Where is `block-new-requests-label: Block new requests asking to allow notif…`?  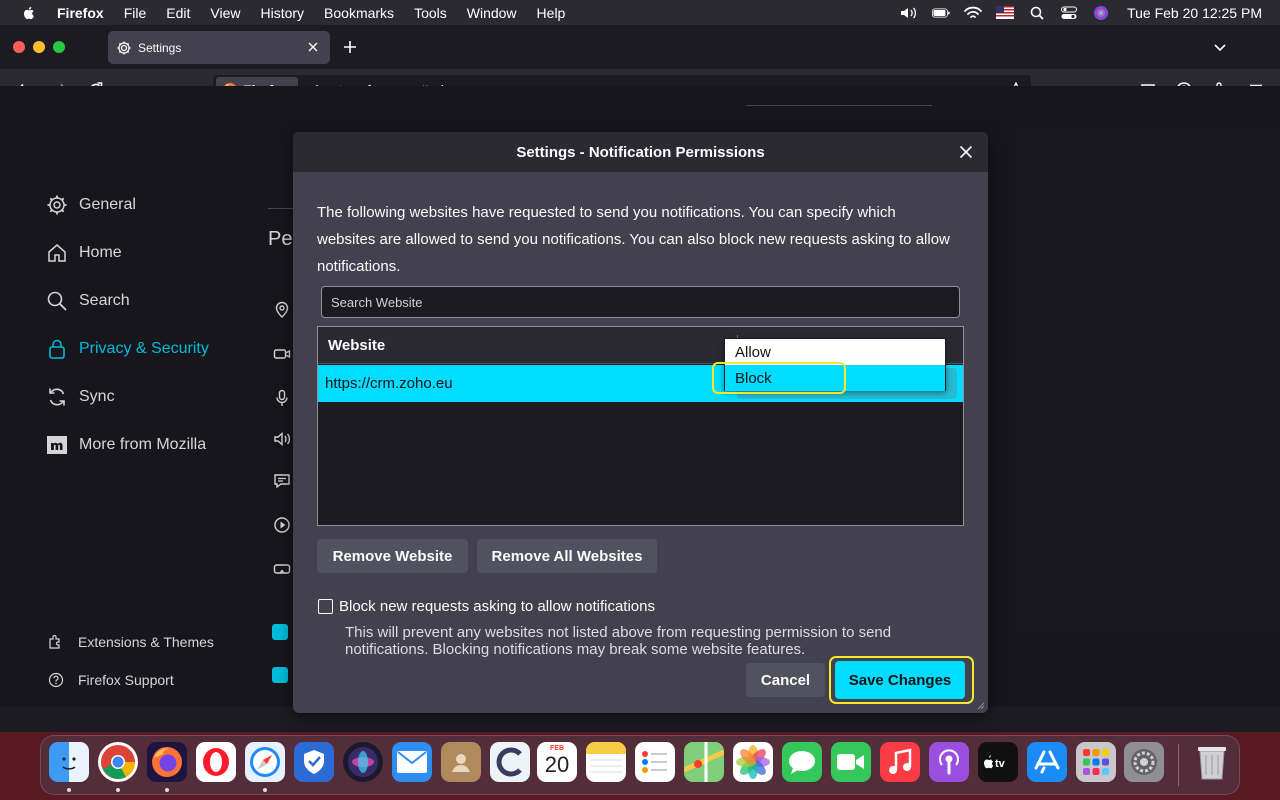
block-new-requests-label: Block new requests asking to allow notif… is located at coordinates (497, 606).